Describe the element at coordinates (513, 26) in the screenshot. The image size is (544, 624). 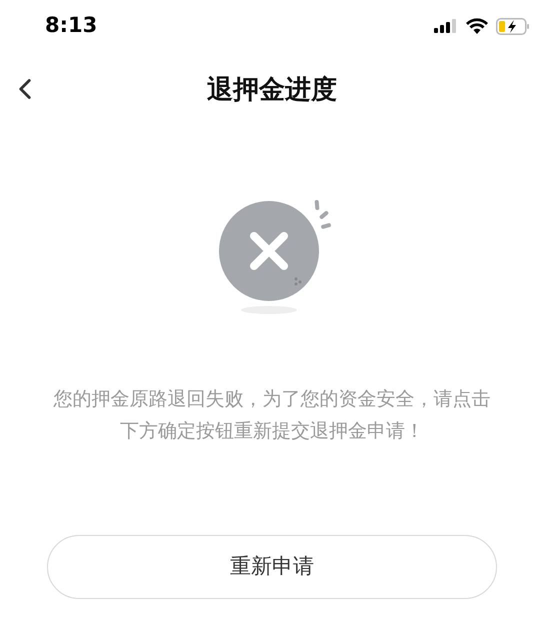
I see `battery-charging-icon` at that location.